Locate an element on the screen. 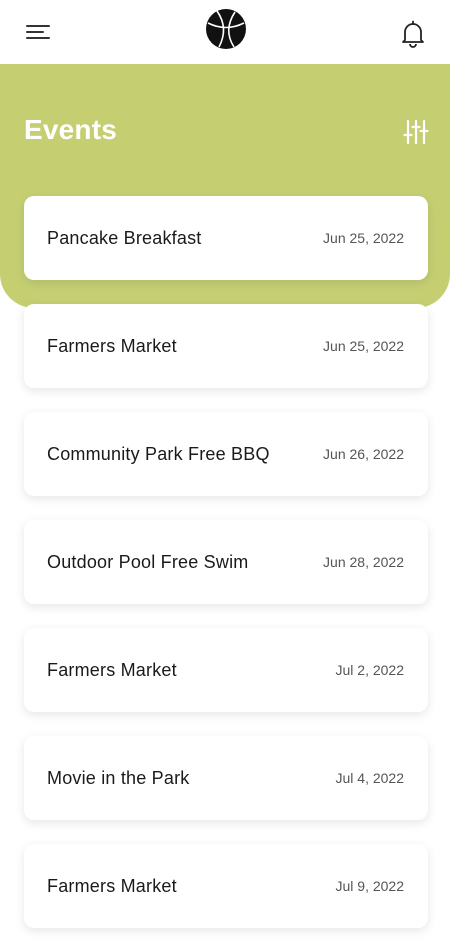 The width and height of the screenshot is (450, 952). sliders-filter-icon is located at coordinates (416, 132).